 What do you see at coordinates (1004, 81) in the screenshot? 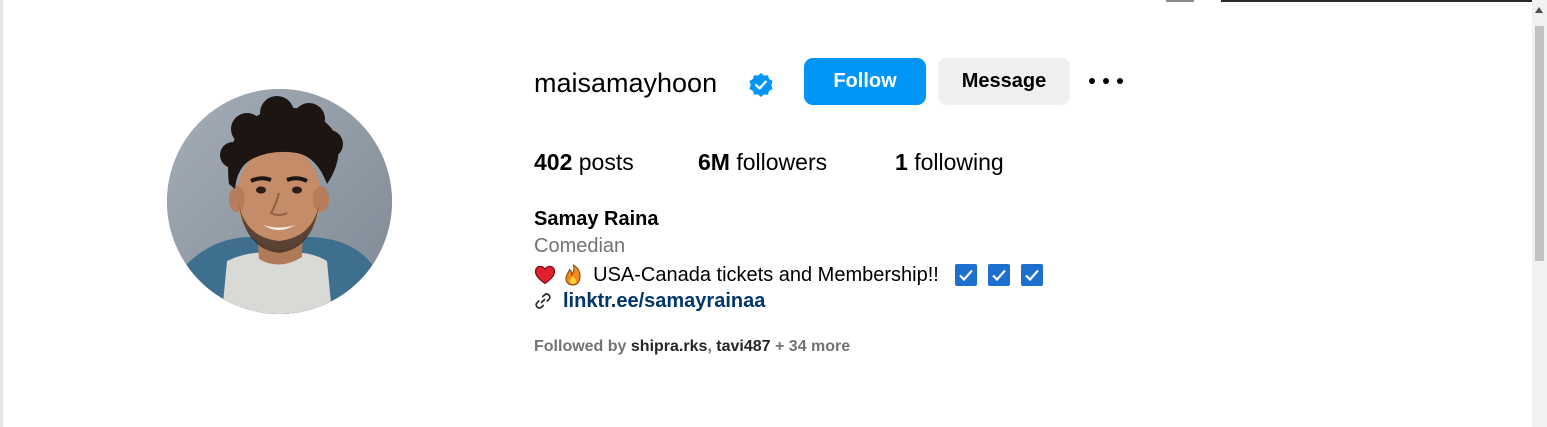
I see `message-button: Message` at bounding box center [1004, 81].